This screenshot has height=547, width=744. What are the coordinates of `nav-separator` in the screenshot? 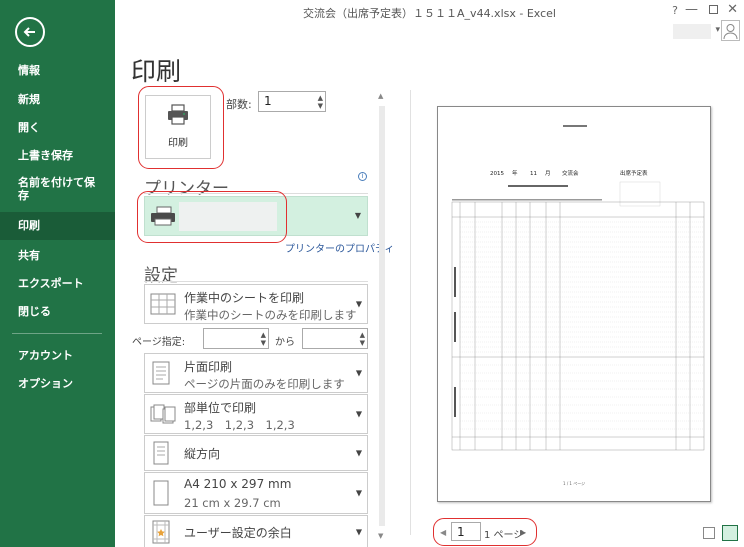 It's located at (57, 333).